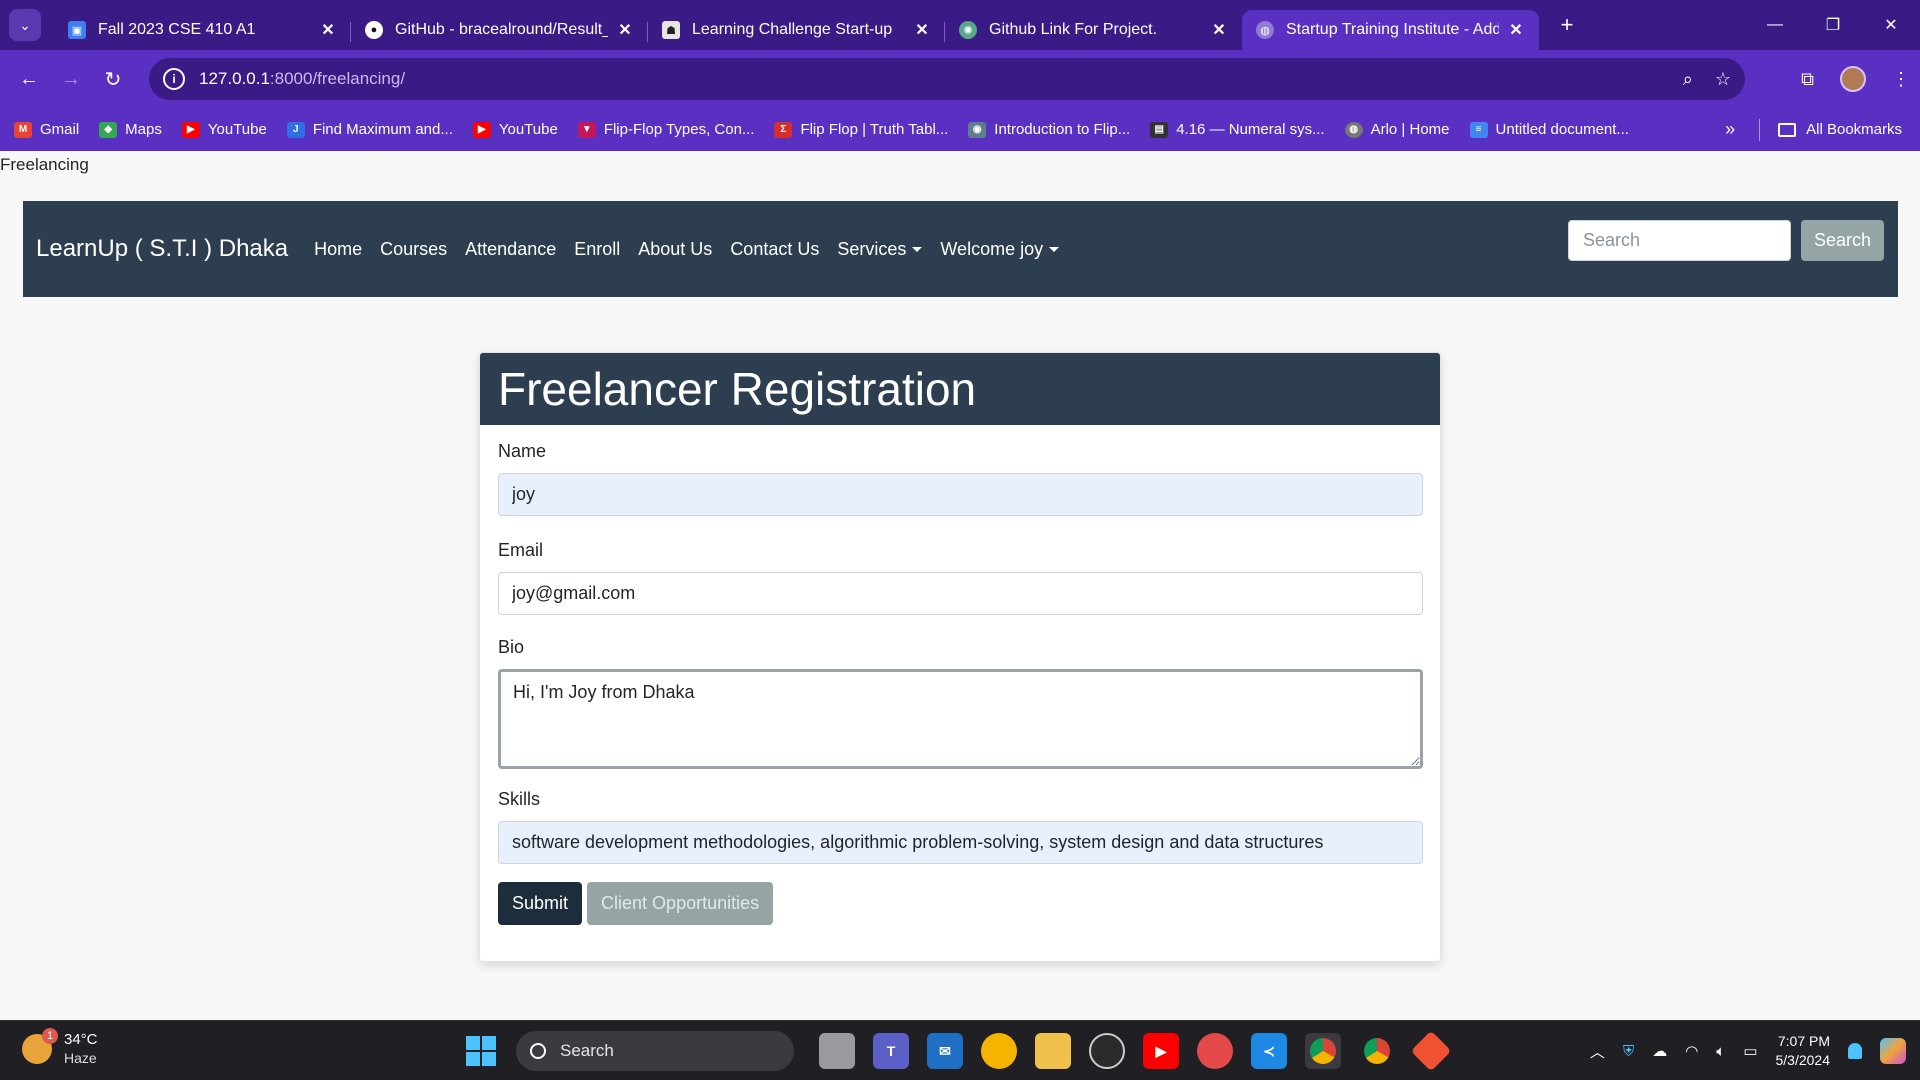 This screenshot has height=1080, width=1920. What do you see at coordinates (960, 719) in the screenshot?
I see `bio-textarea: Hi, I'm Joy from Dhaka` at bounding box center [960, 719].